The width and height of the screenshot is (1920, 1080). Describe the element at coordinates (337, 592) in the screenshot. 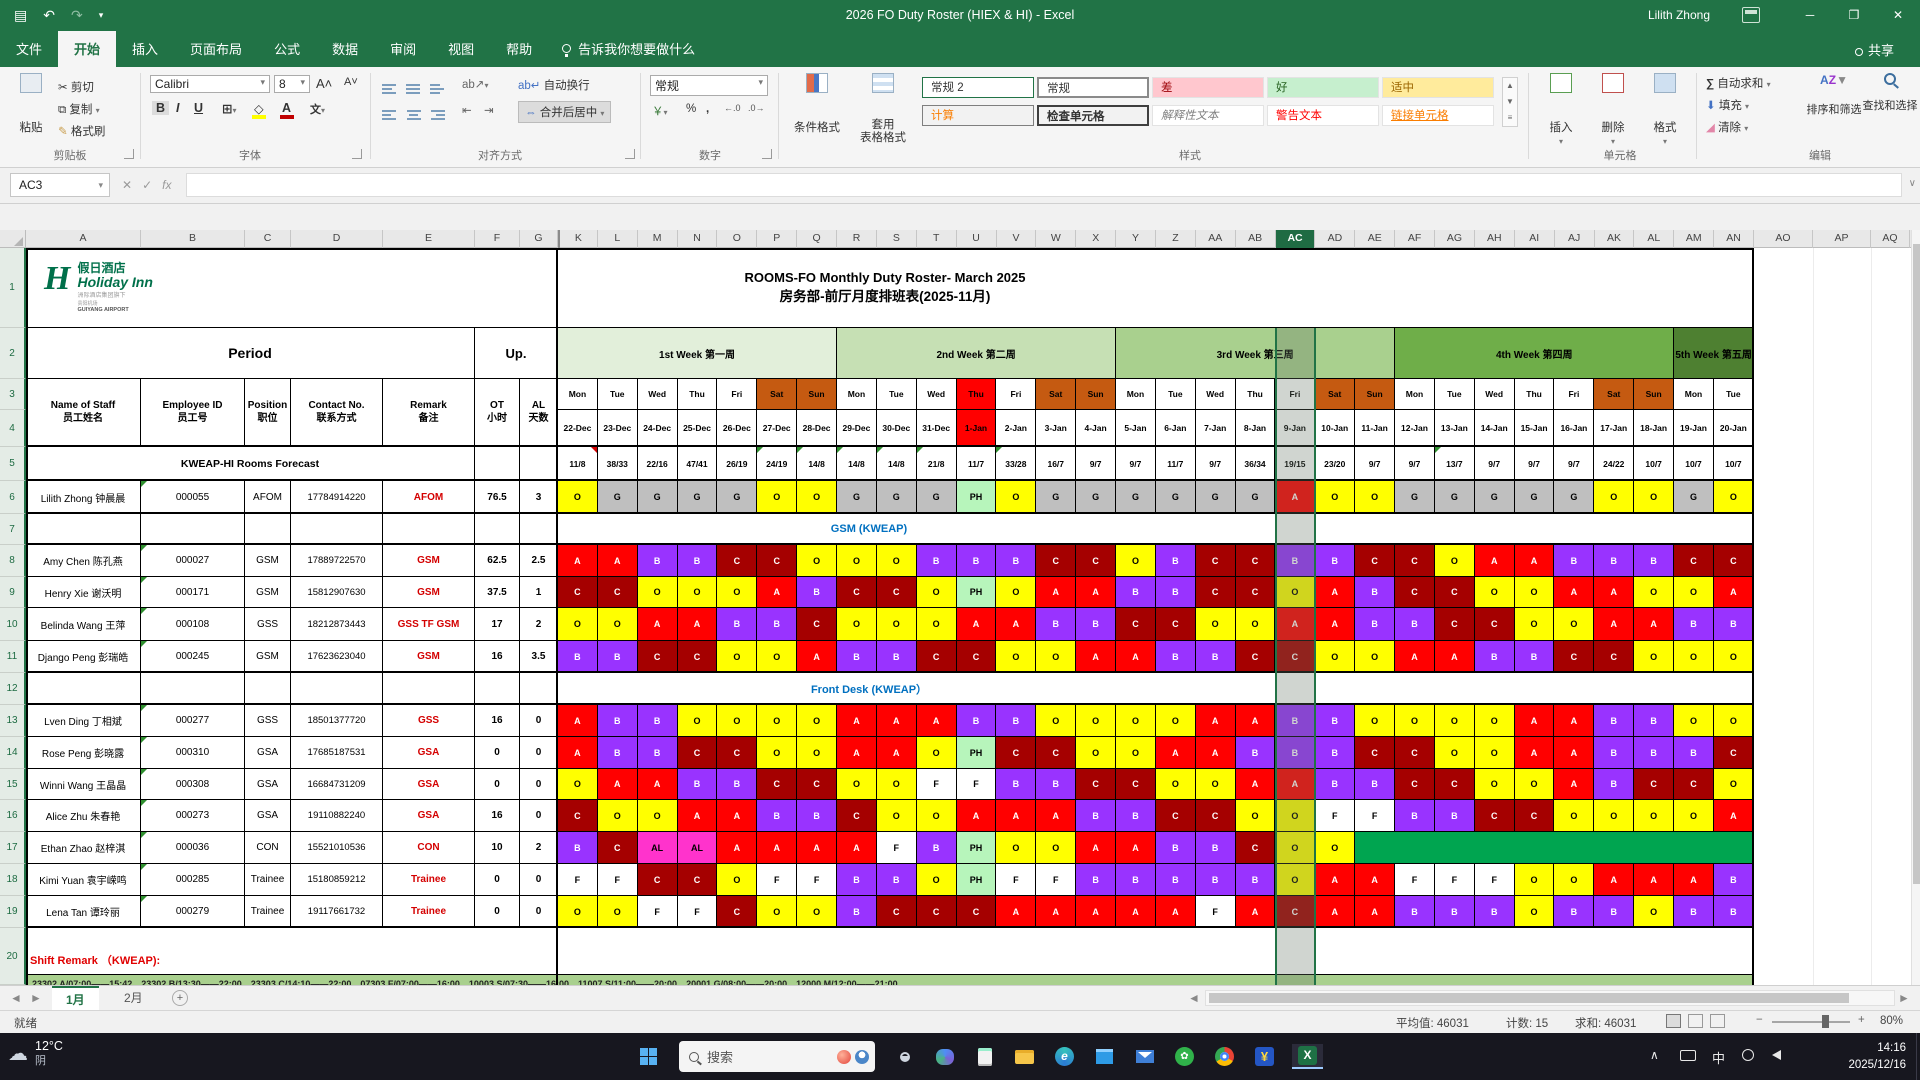

I see `cell-contact: 15812907630` at that location.